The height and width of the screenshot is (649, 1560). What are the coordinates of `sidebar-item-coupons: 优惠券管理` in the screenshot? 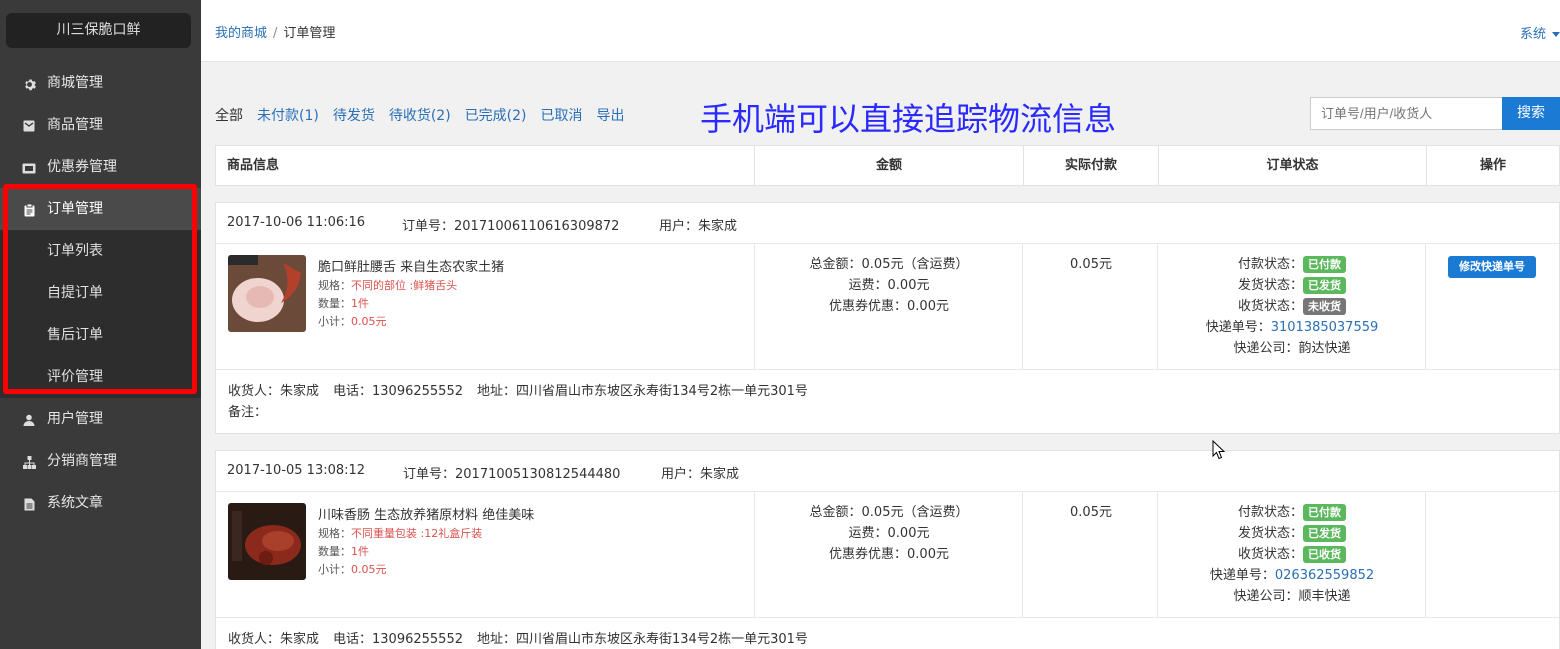 It's located at (100, 167).